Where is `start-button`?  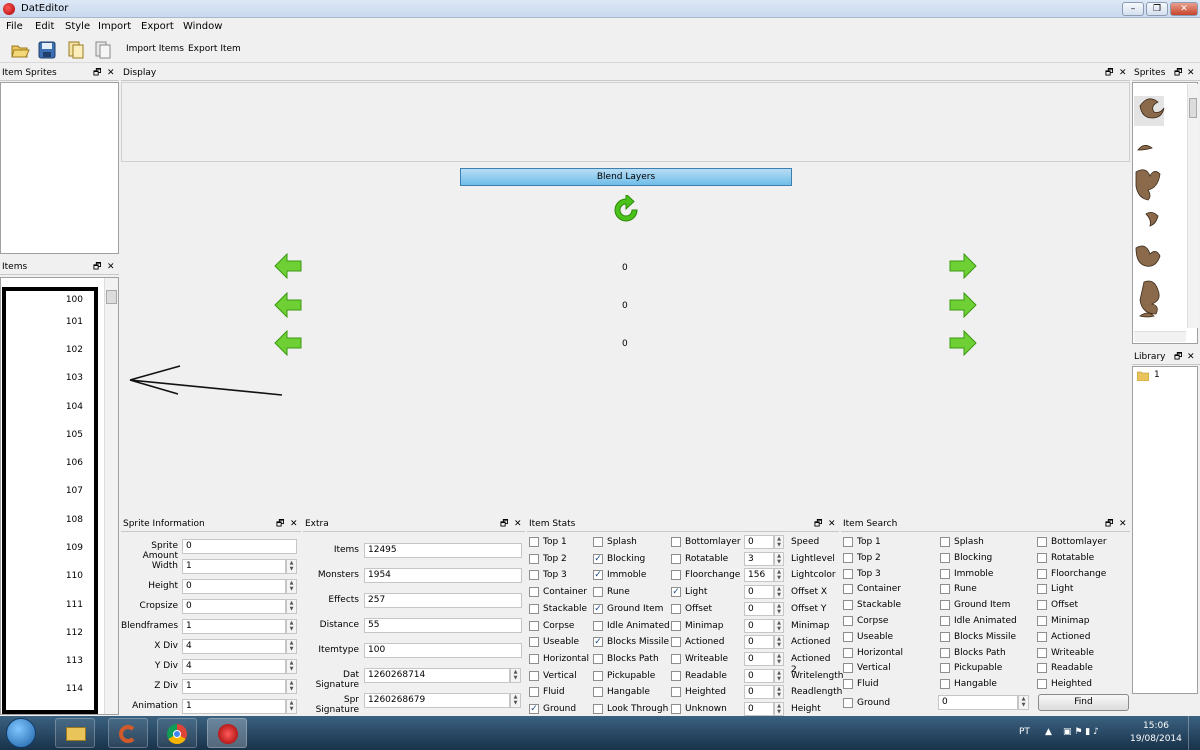
start-button is located at coordinates (21, 733).